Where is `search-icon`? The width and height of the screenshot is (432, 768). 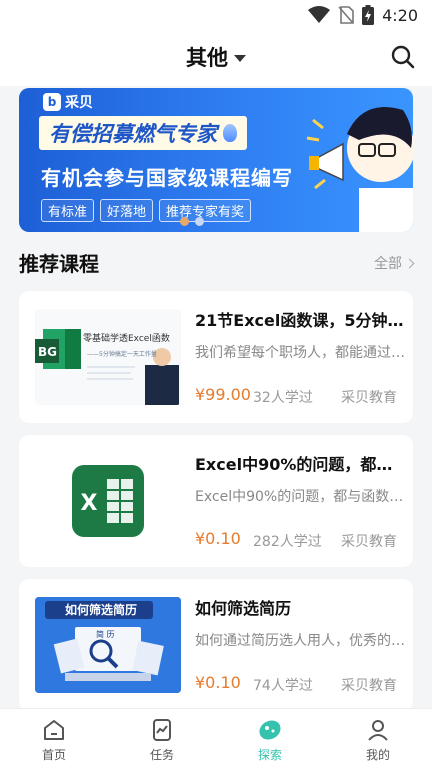 search-icon is located at coordinates (403, 57).